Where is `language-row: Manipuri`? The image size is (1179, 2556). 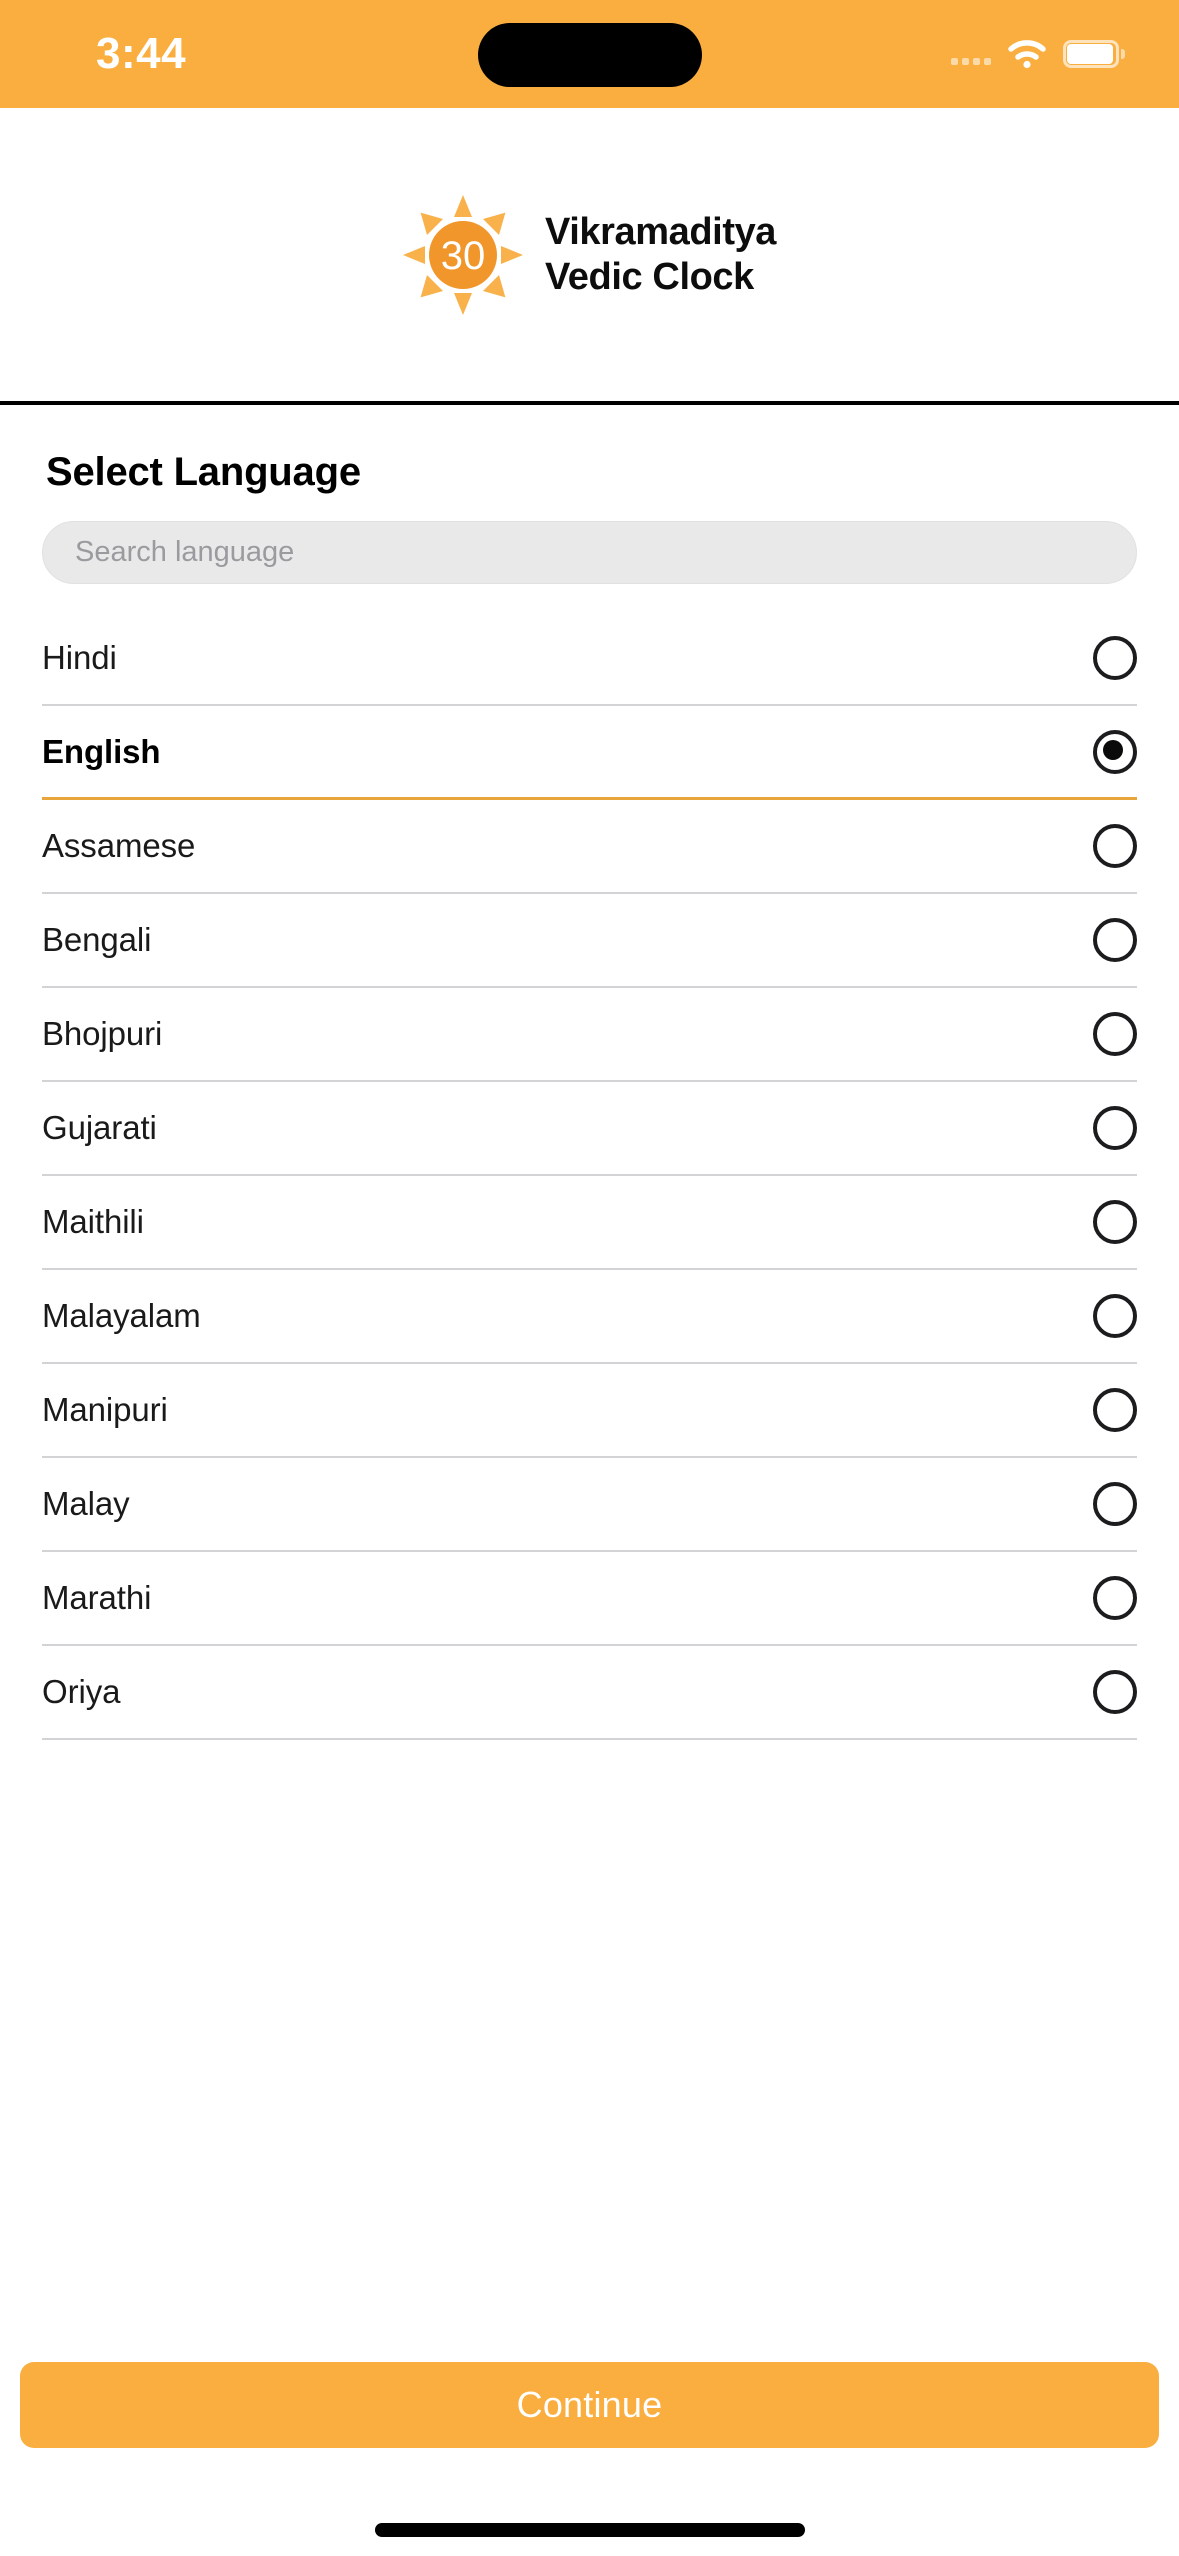 language-row: Manipuri is located at coordinates (589, 1411).